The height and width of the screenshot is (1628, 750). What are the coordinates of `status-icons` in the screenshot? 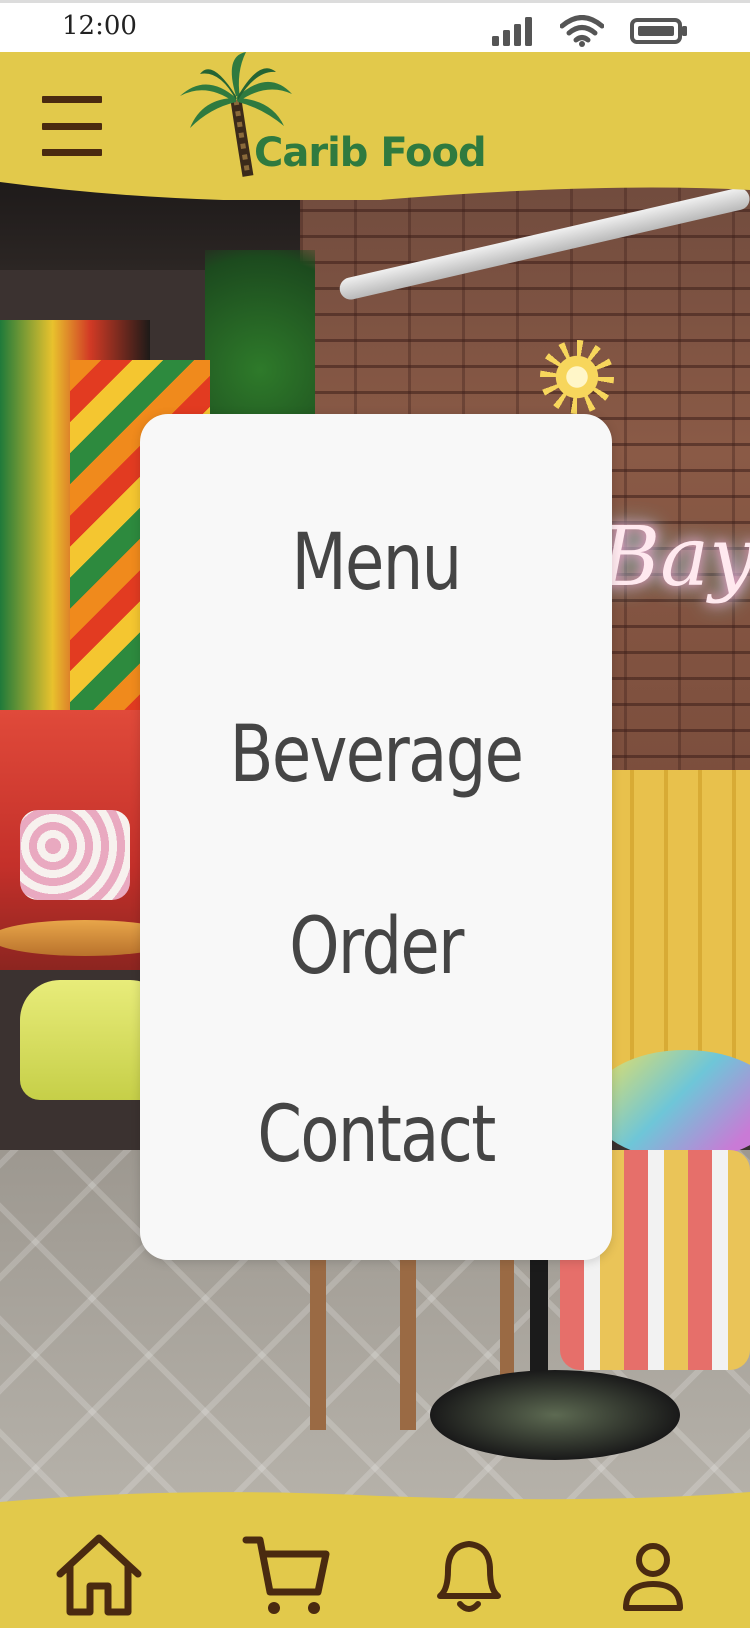 It's located at (589, 31).